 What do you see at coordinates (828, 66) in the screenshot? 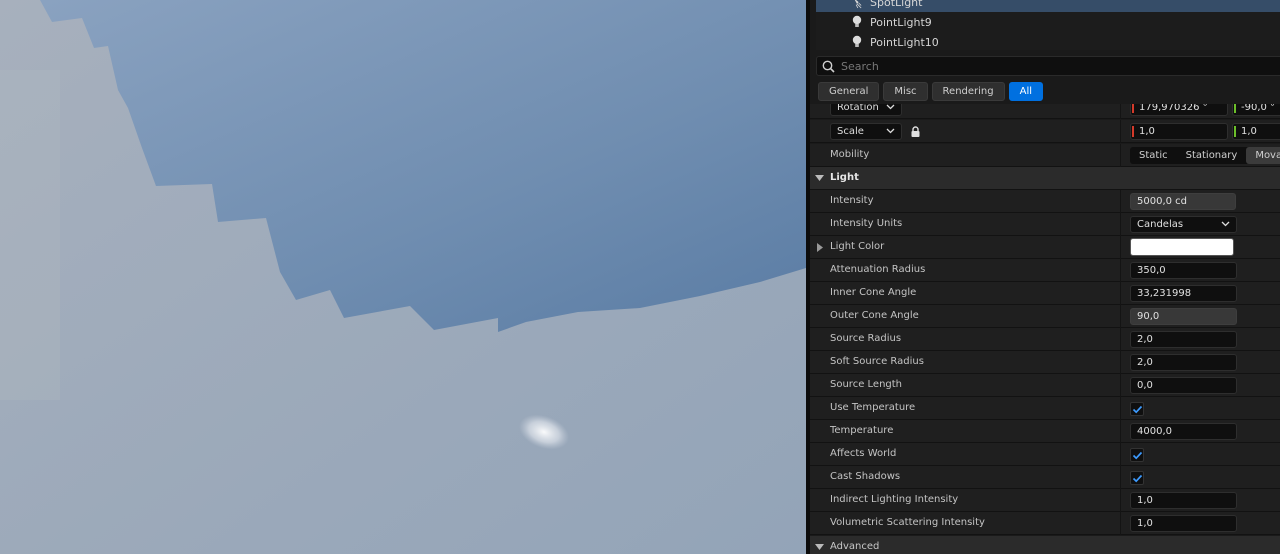
I see `search-icon` at bounding box center [828, 66].